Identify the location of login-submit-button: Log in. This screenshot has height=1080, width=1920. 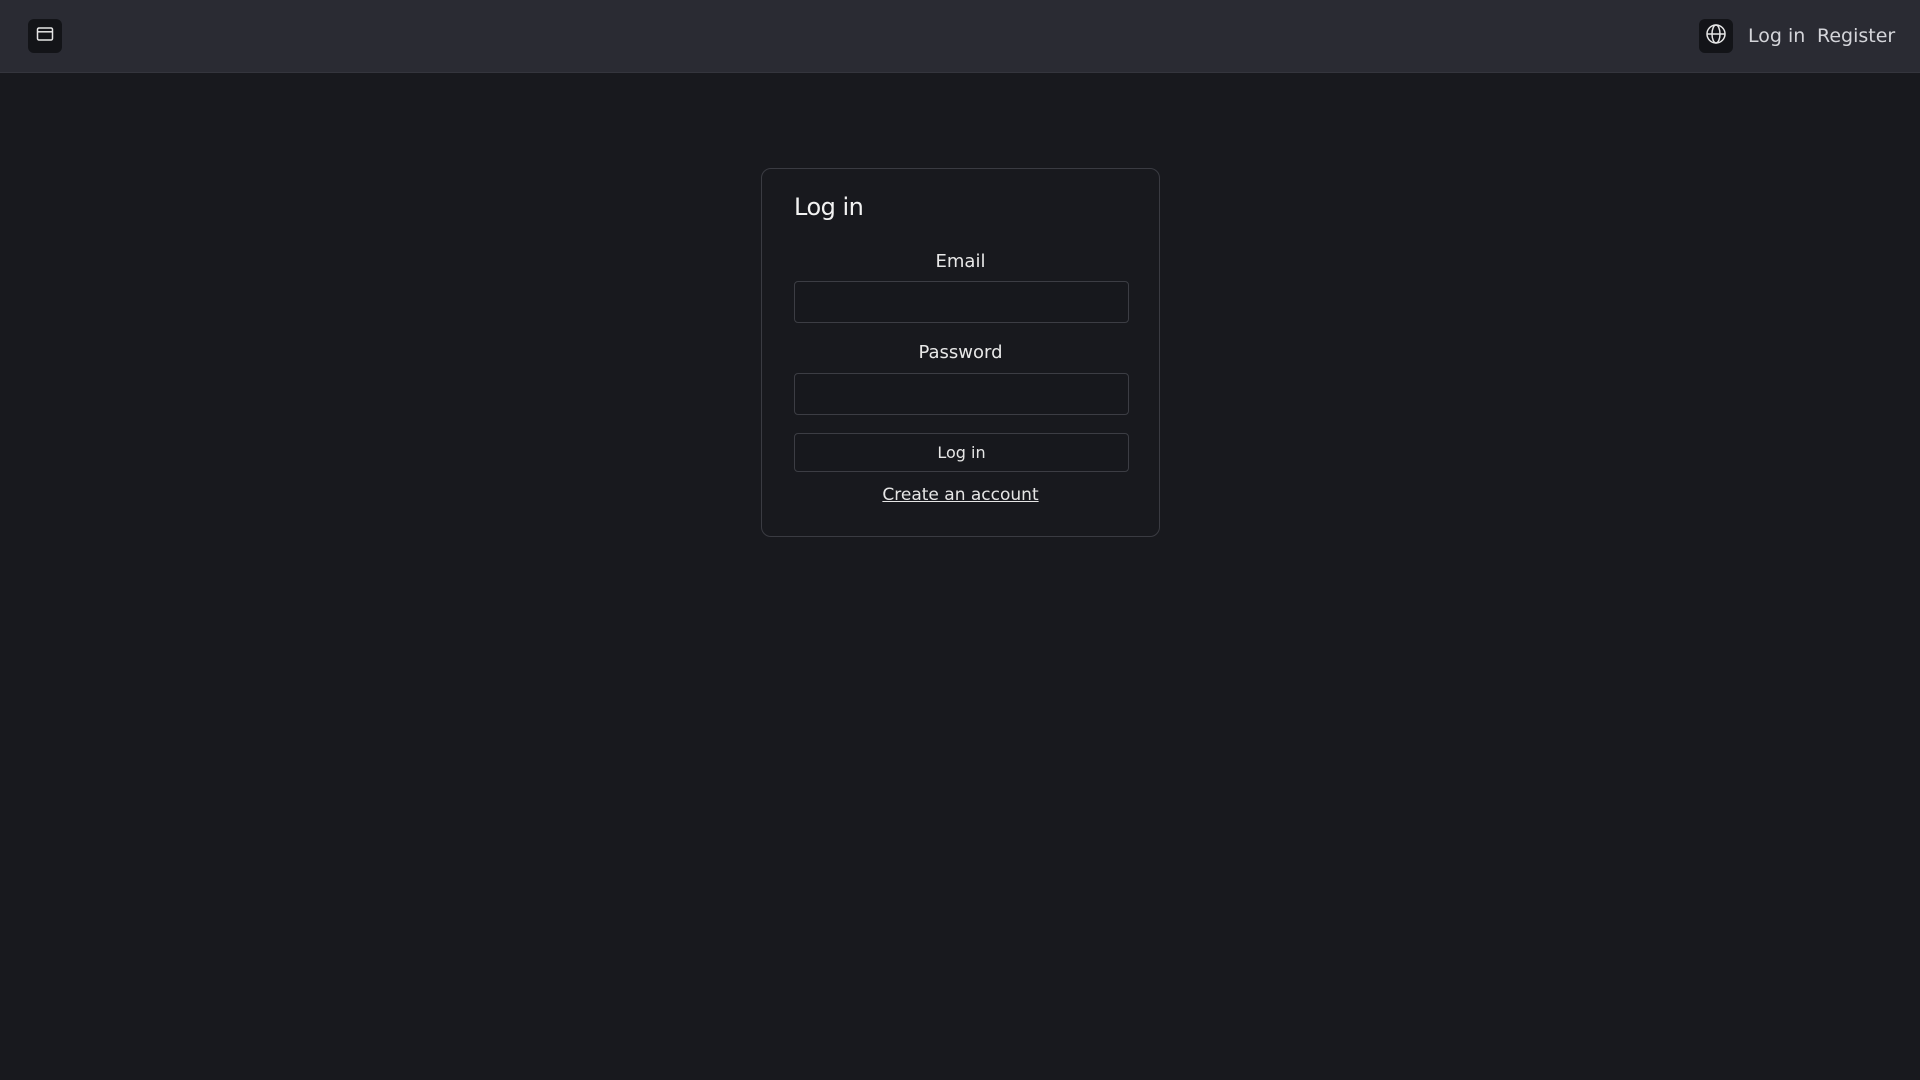
(961, 452).